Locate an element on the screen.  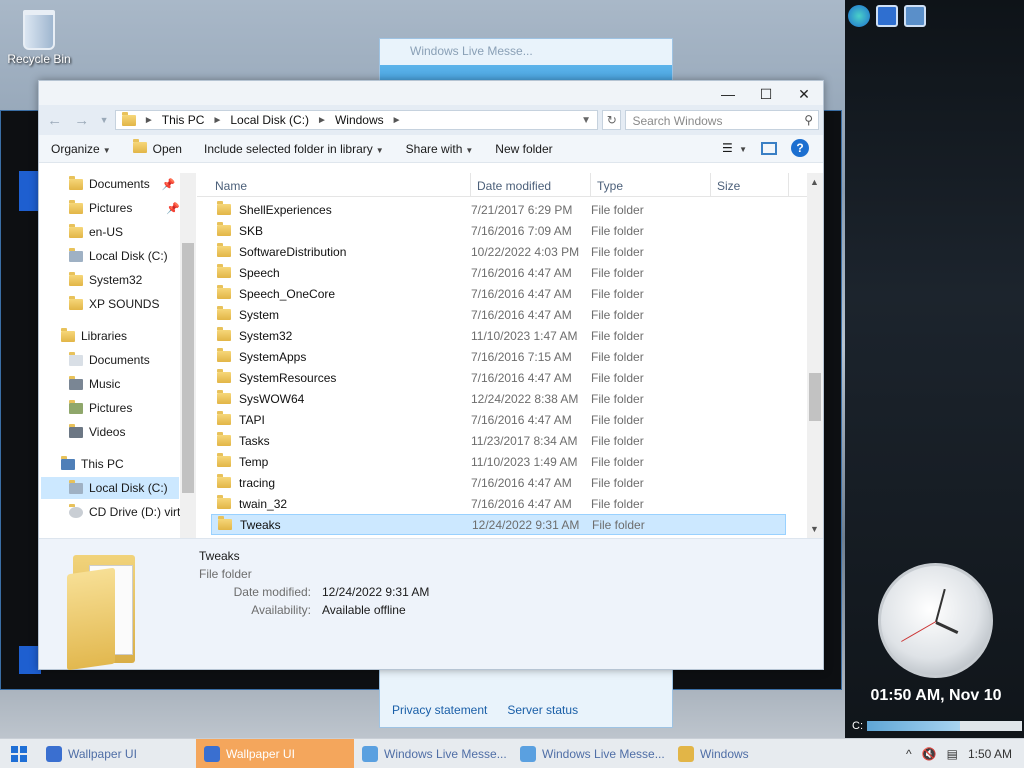
chevron-down-icon: ▼ is located at coordinates (586, 120).